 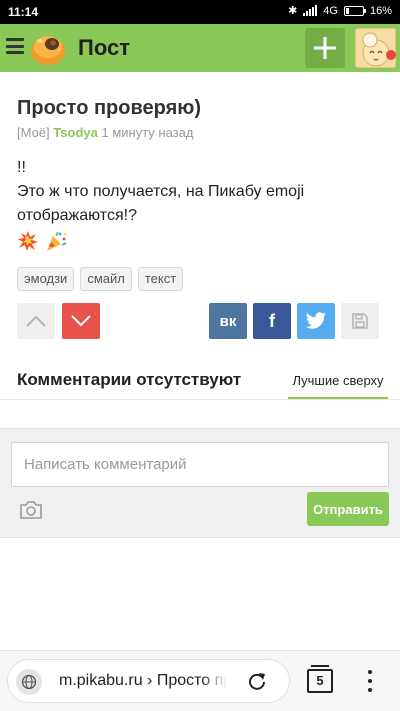 What do you see at coordinates (293, 11) in the screenshot?
I see `bluetooth-icon: ✱` at bounding box center [293, 11].